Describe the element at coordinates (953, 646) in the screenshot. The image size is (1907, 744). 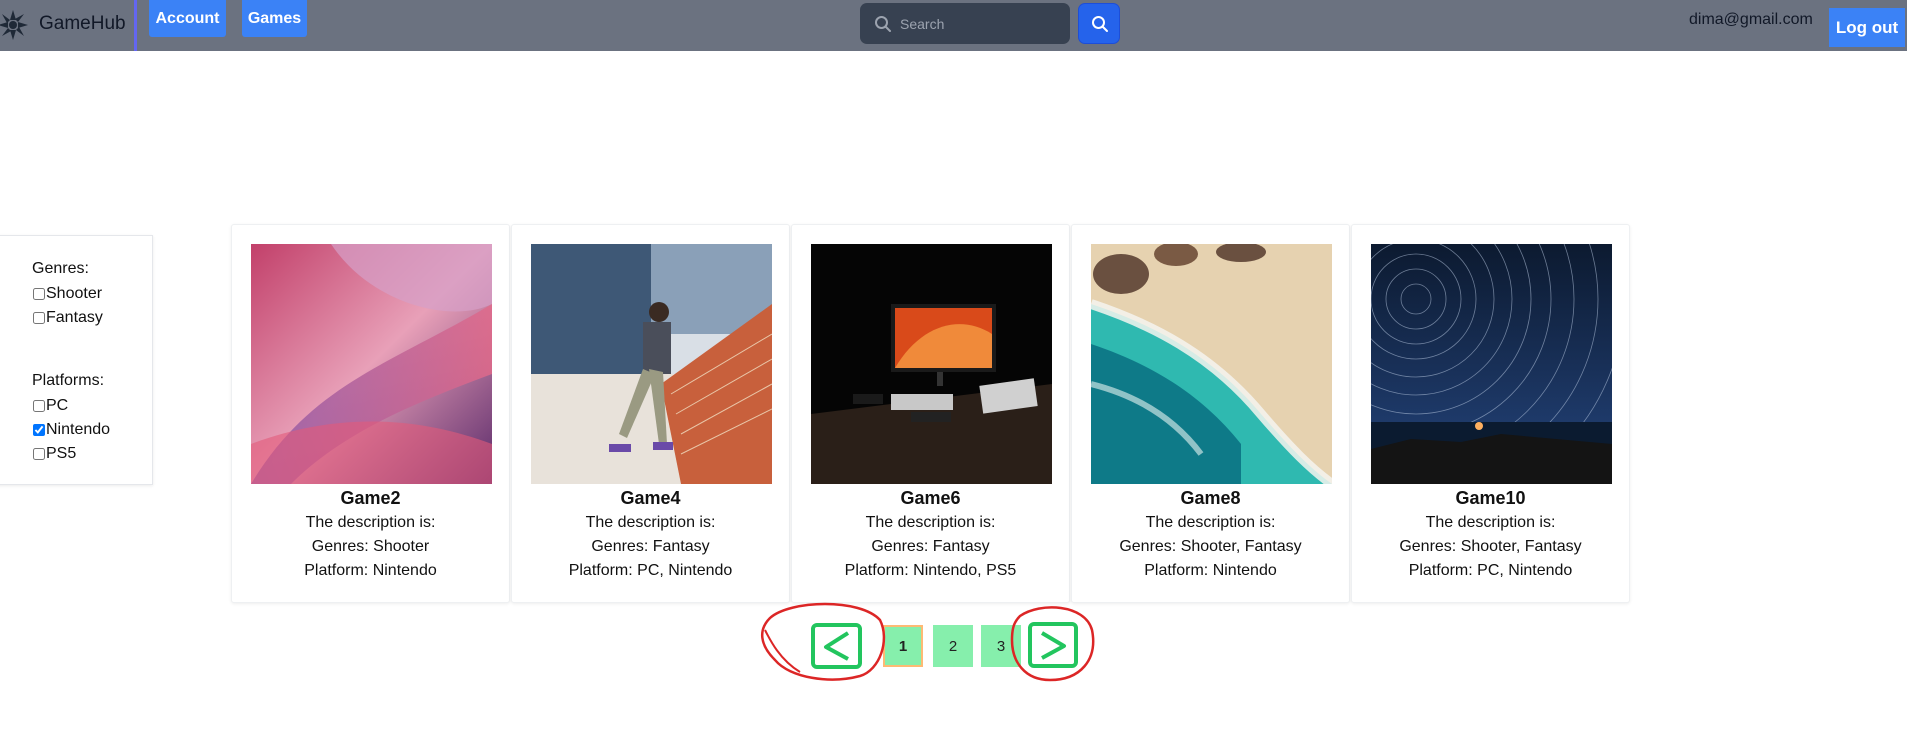
I see `page-button-2: 2` at that location.